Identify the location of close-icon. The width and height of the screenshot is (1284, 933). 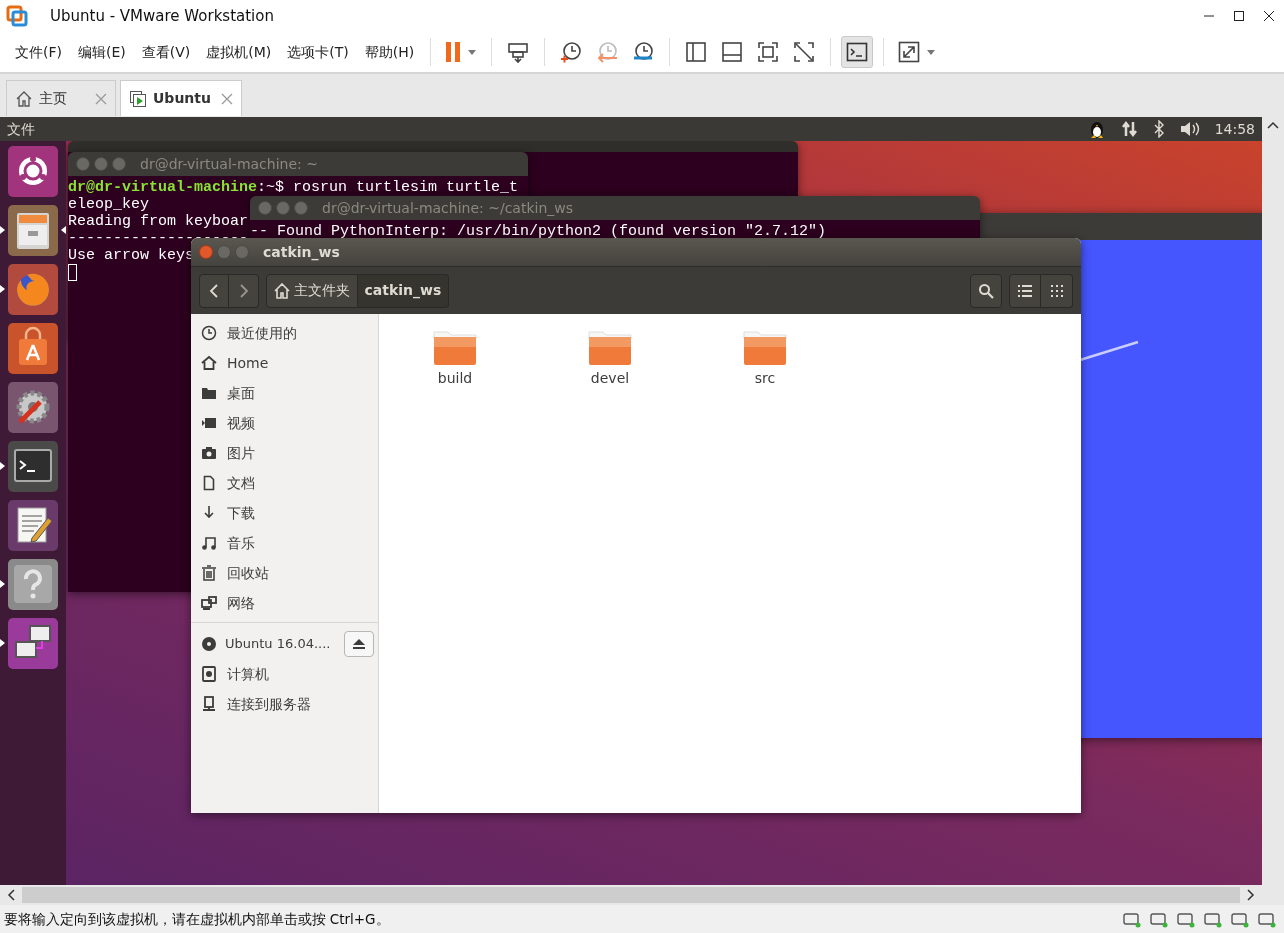
(1269, 16).